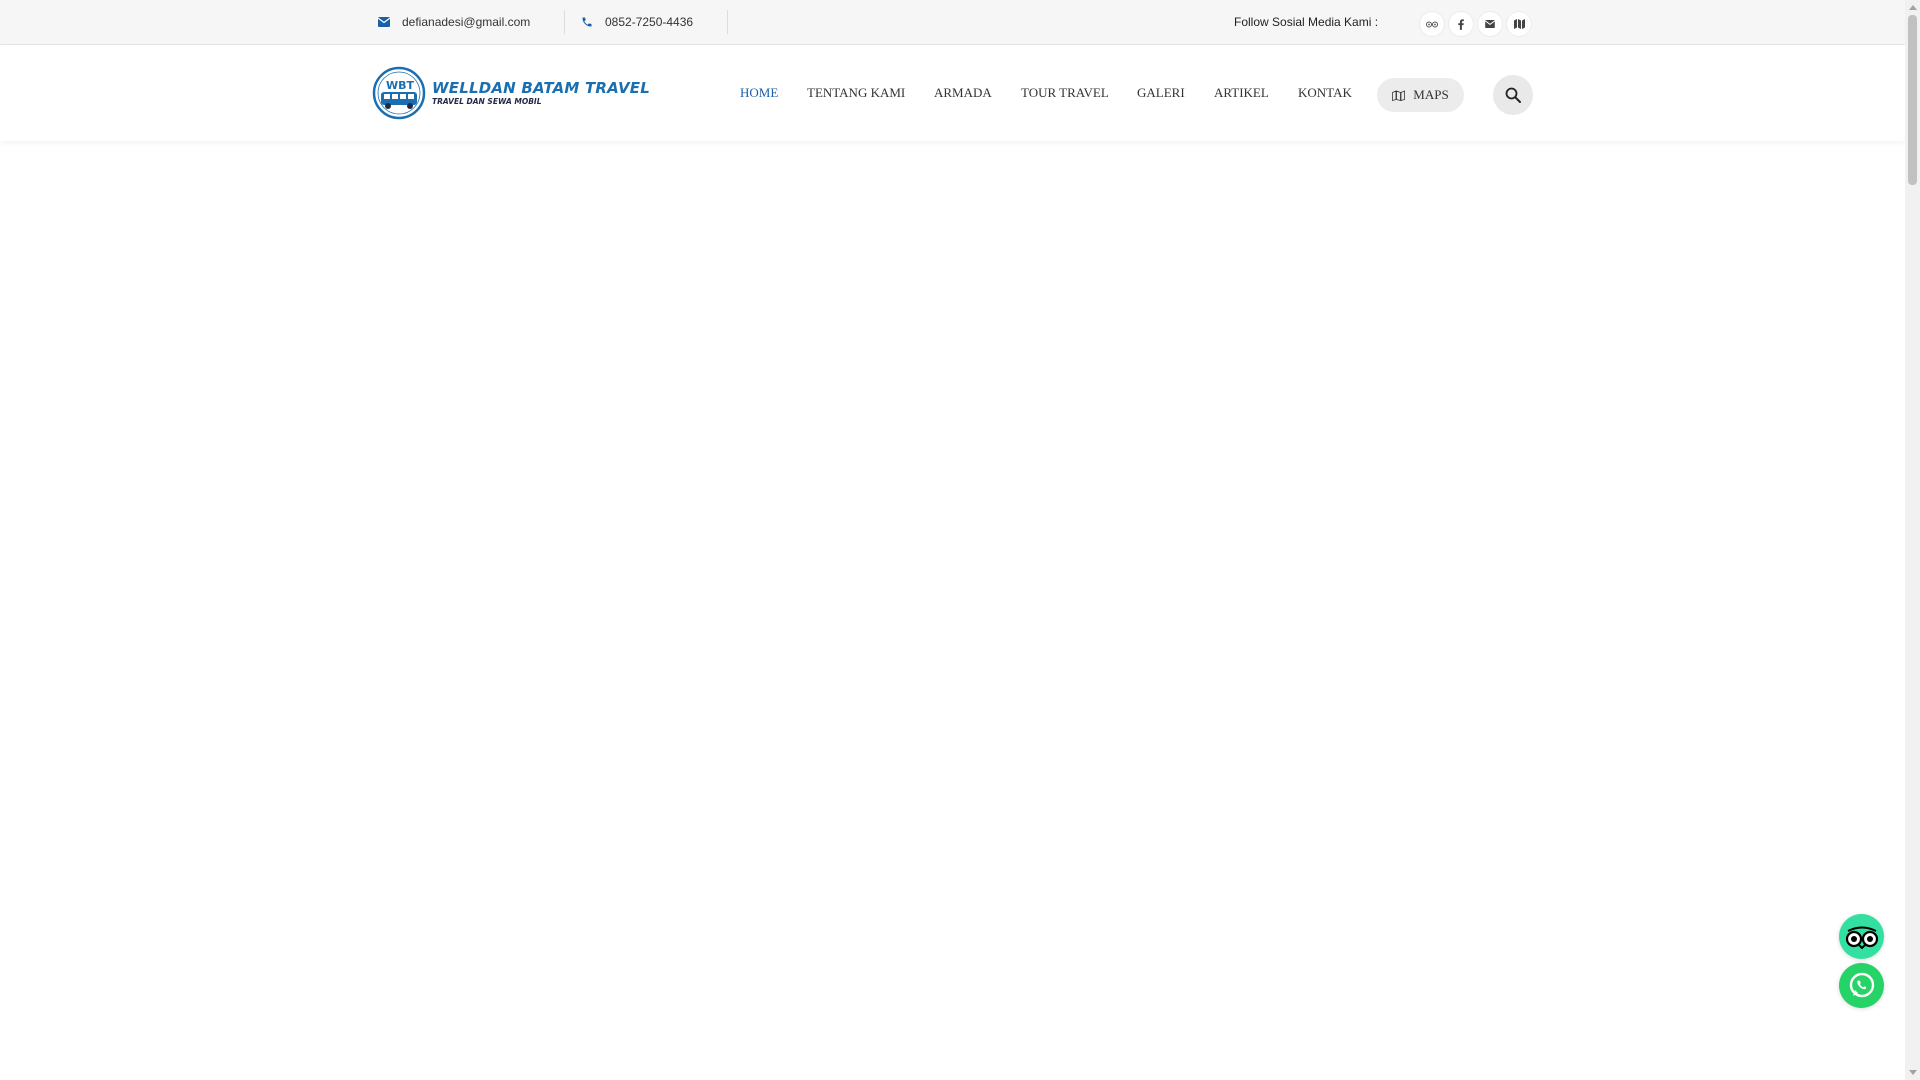  Describe the element at coordinates (1399, 95) in the screenshot. I see `map-icon` at that location.